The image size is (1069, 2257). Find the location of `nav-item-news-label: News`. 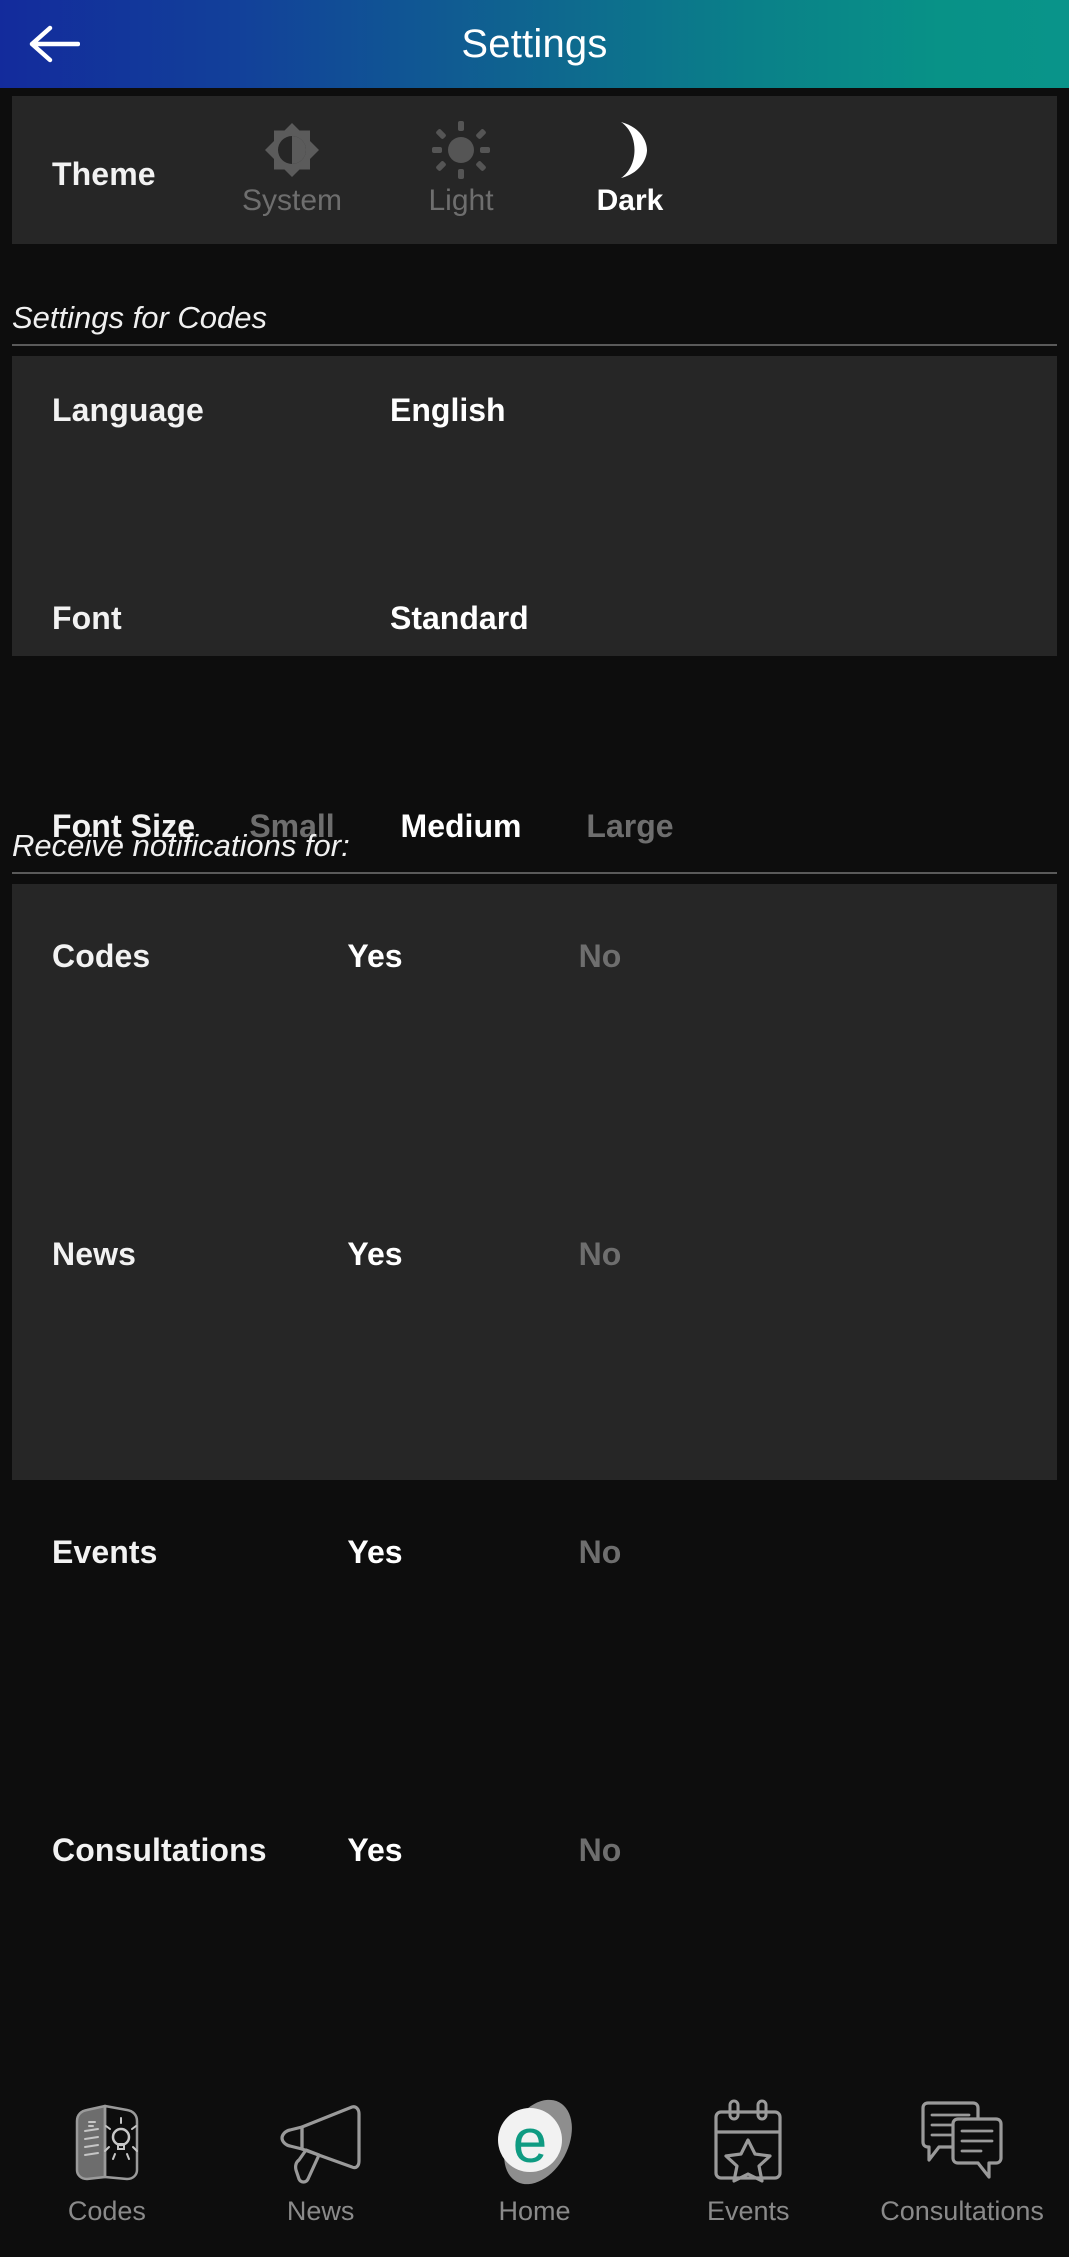

nav-item-news-label: News is located at coordinates (320, 2211).